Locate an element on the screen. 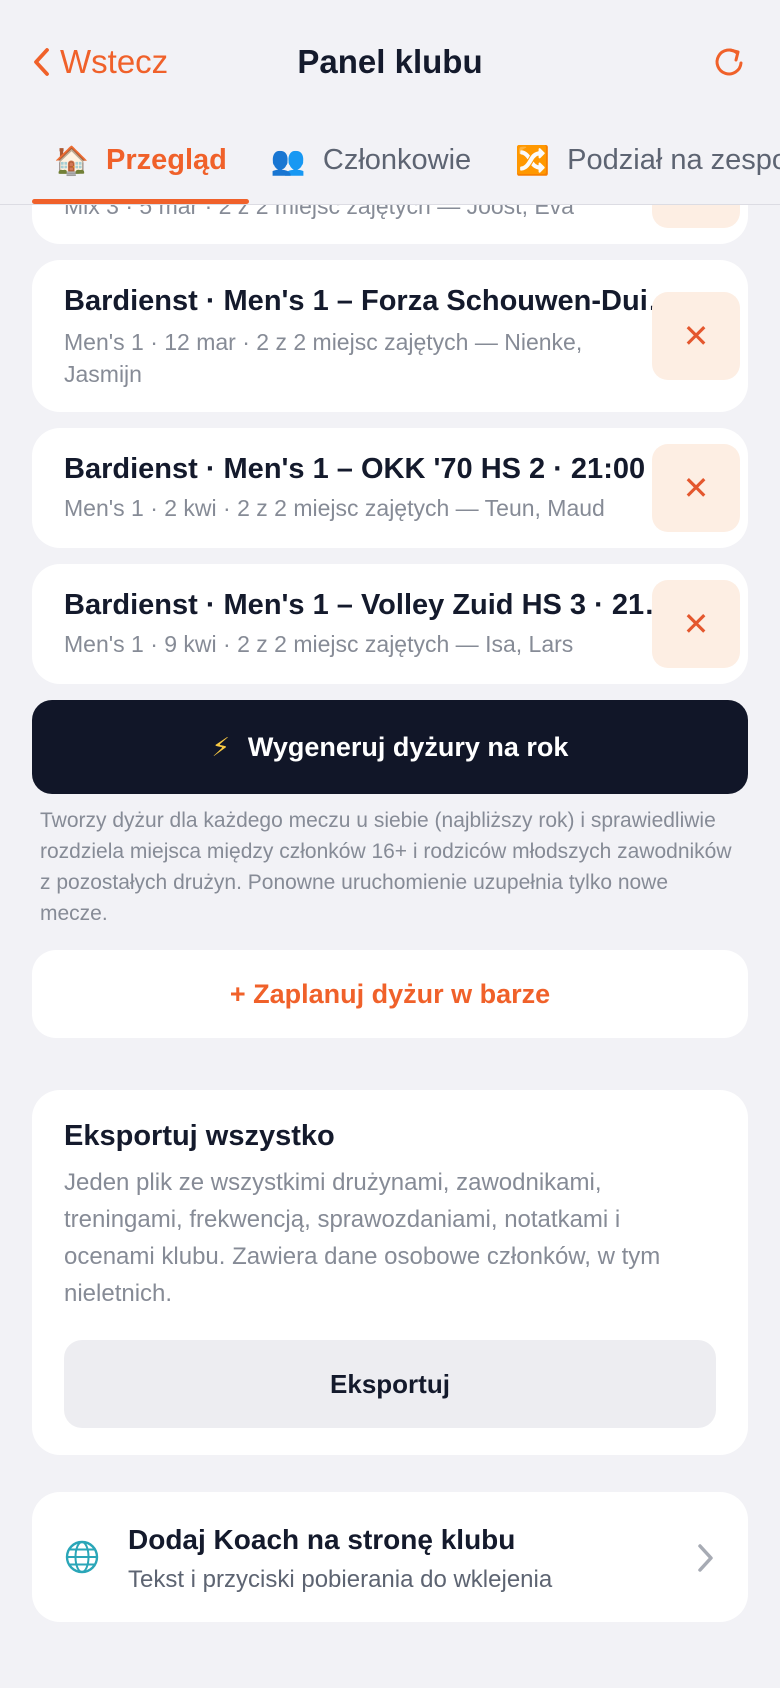 The height and width of the screenshot is (1688, 780). export-title: Eksportuj wszystko is located at coordinates (199, 1136).